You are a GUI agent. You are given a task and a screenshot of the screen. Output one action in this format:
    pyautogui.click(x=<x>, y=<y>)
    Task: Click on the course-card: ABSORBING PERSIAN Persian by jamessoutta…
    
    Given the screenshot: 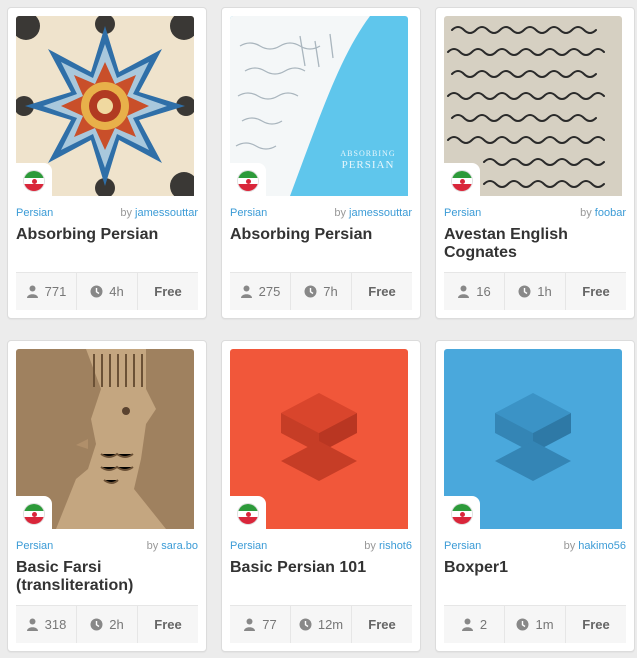 What is the action you would take?
    pyautogui.click(x=321, y=163)
    